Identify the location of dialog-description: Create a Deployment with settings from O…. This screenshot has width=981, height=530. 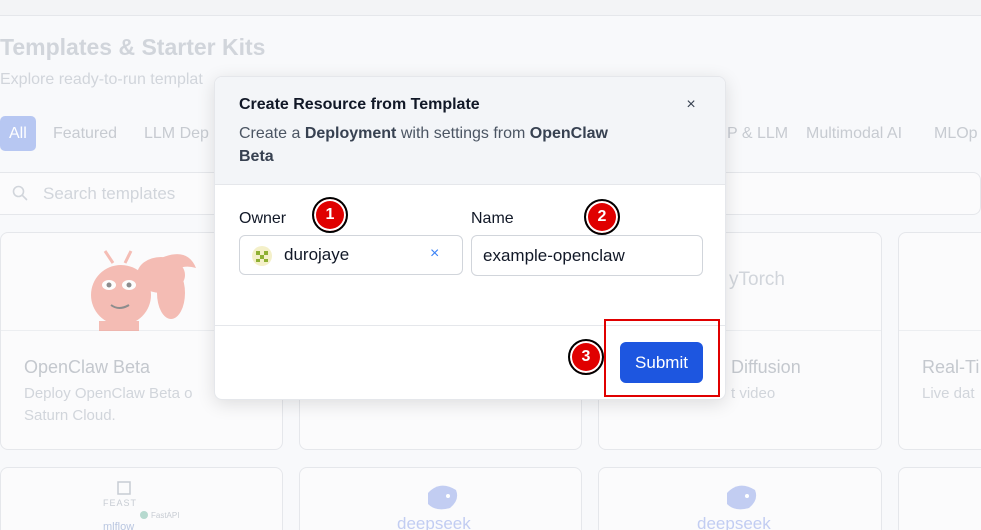
(439, 145).